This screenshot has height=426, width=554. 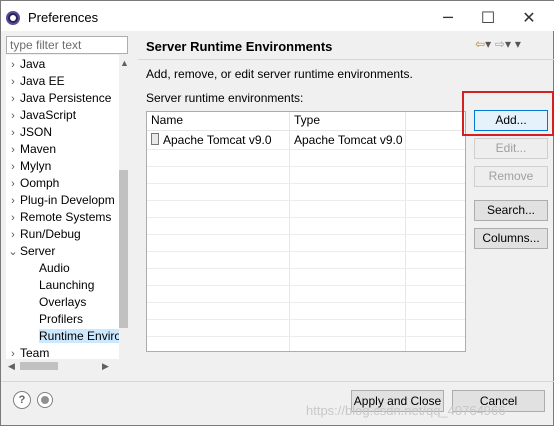 I want to click on back-icon: ⇦, so click(x=480, y=44).